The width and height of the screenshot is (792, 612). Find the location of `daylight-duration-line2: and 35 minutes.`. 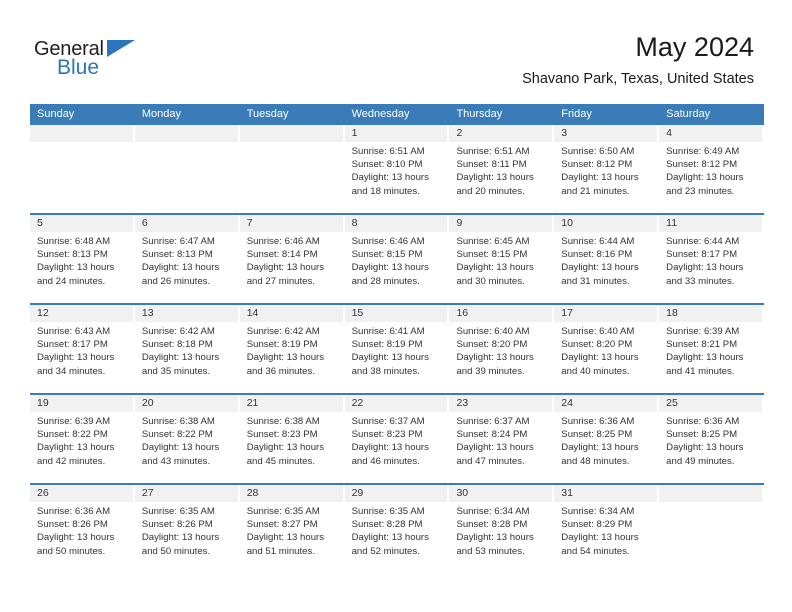

daylight-duration-line2: and 35 minutes. is located at coordinates (176, 371).